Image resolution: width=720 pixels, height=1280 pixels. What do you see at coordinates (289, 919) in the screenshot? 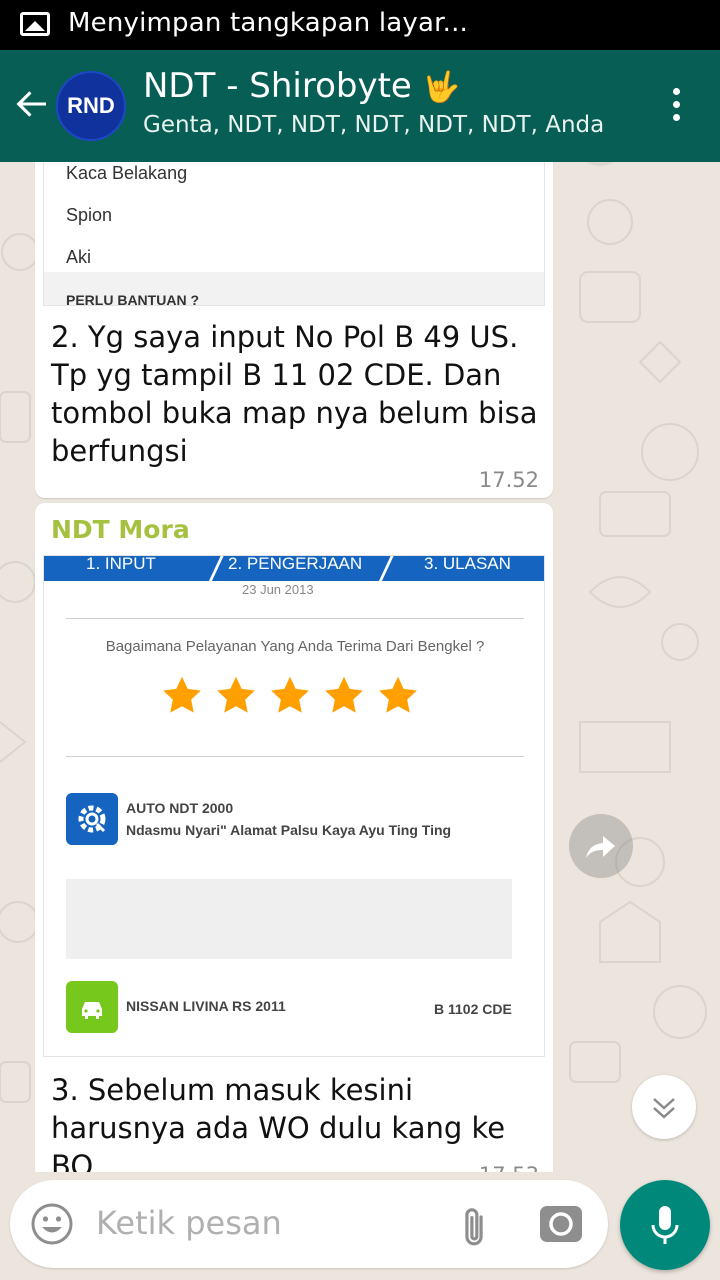
I see `map-placeholder` at bounding box center [289, 919].